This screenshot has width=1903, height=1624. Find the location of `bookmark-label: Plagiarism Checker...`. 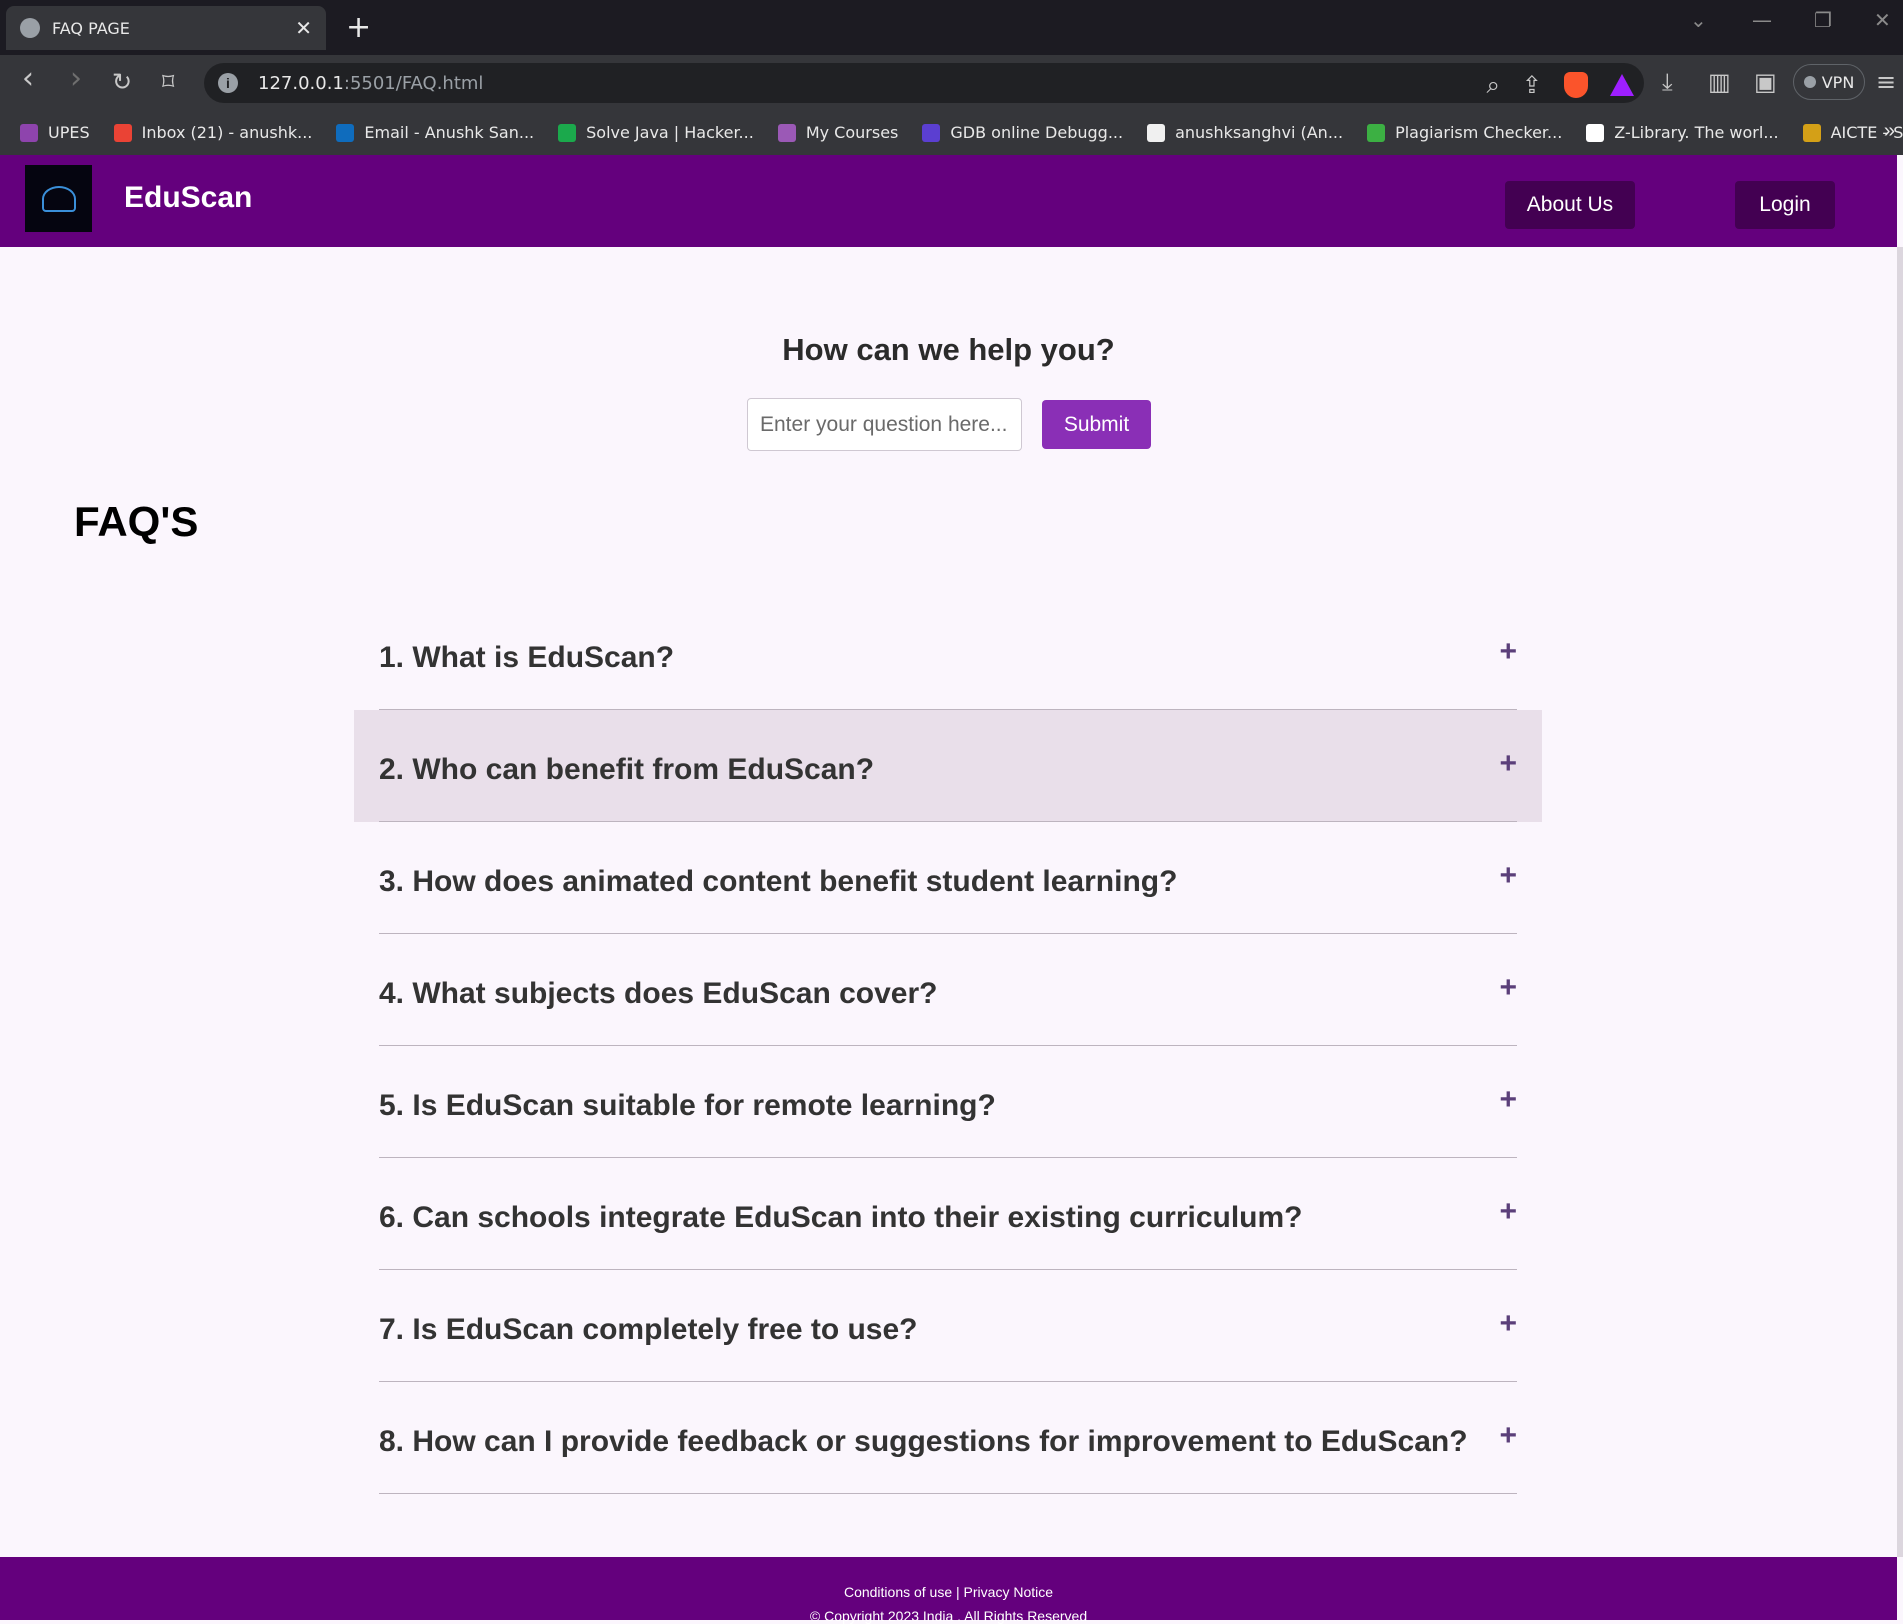

bookmark-label: Plagiarism Checker... is located at coordinates (1479, 132).